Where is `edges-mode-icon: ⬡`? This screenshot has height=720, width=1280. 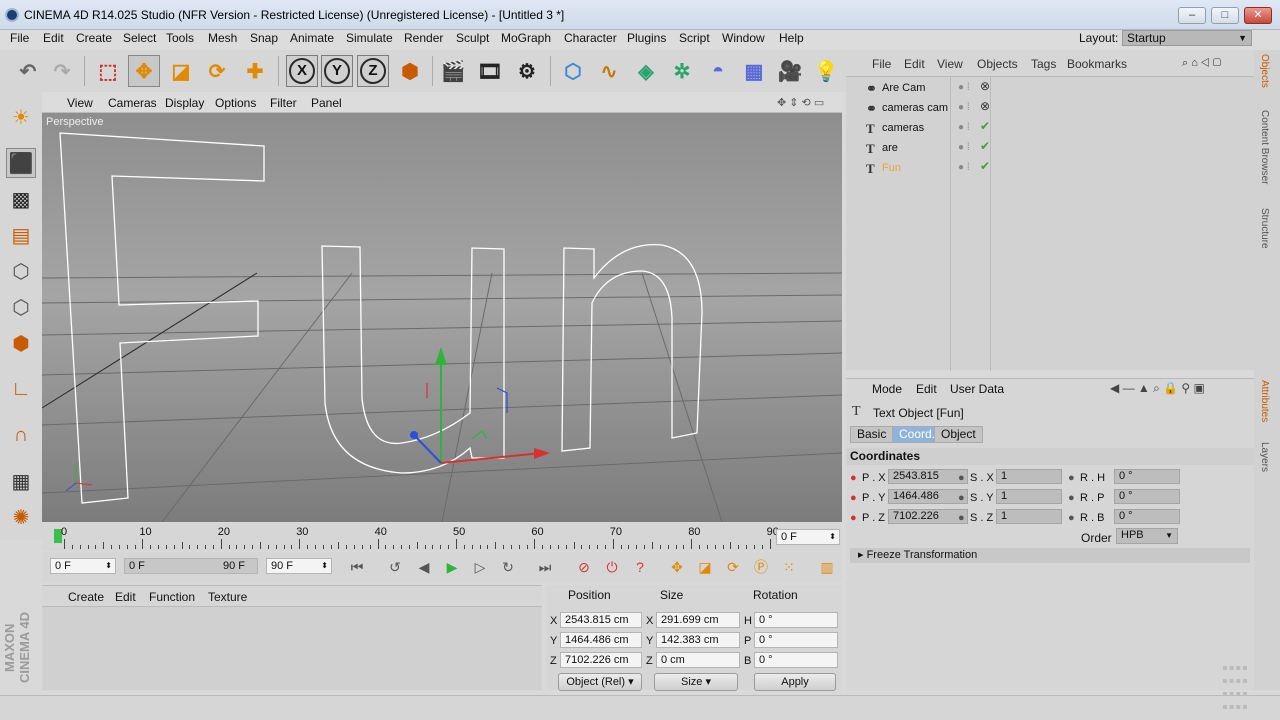
edges-mode-icon: ⬡ is located at coordinates (21, 307).